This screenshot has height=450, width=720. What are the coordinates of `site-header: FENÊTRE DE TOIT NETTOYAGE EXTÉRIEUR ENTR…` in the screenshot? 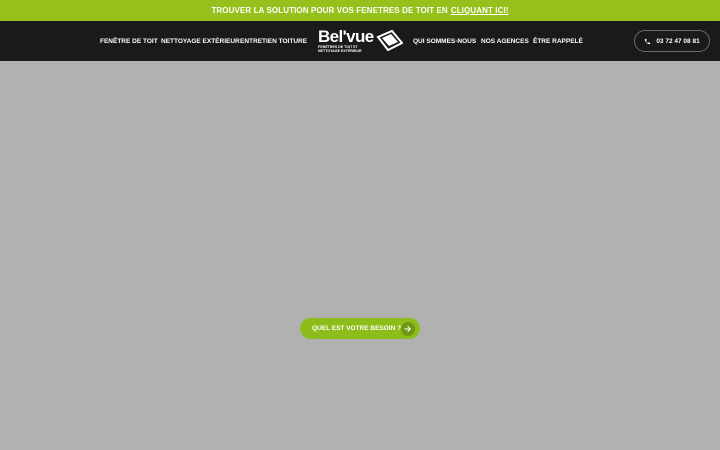 It's located at (360, 41).